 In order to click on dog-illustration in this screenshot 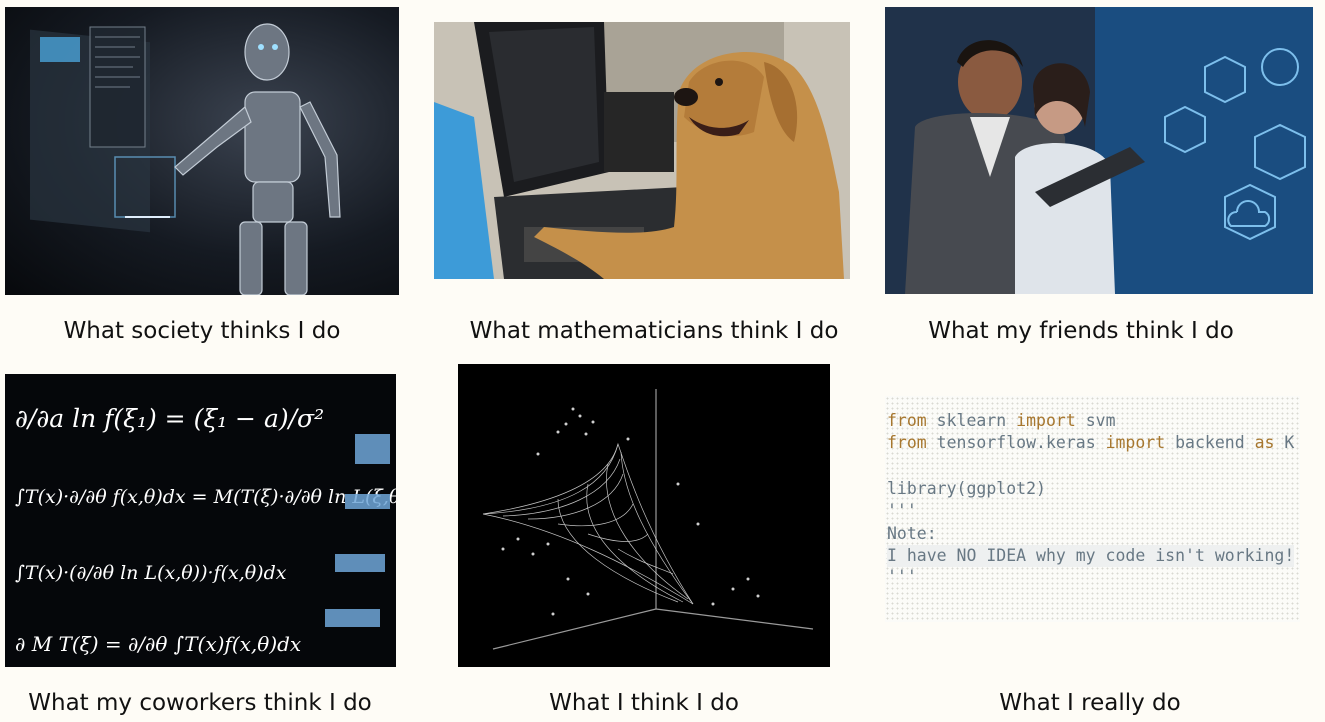, I will do `click(642, 150)`.